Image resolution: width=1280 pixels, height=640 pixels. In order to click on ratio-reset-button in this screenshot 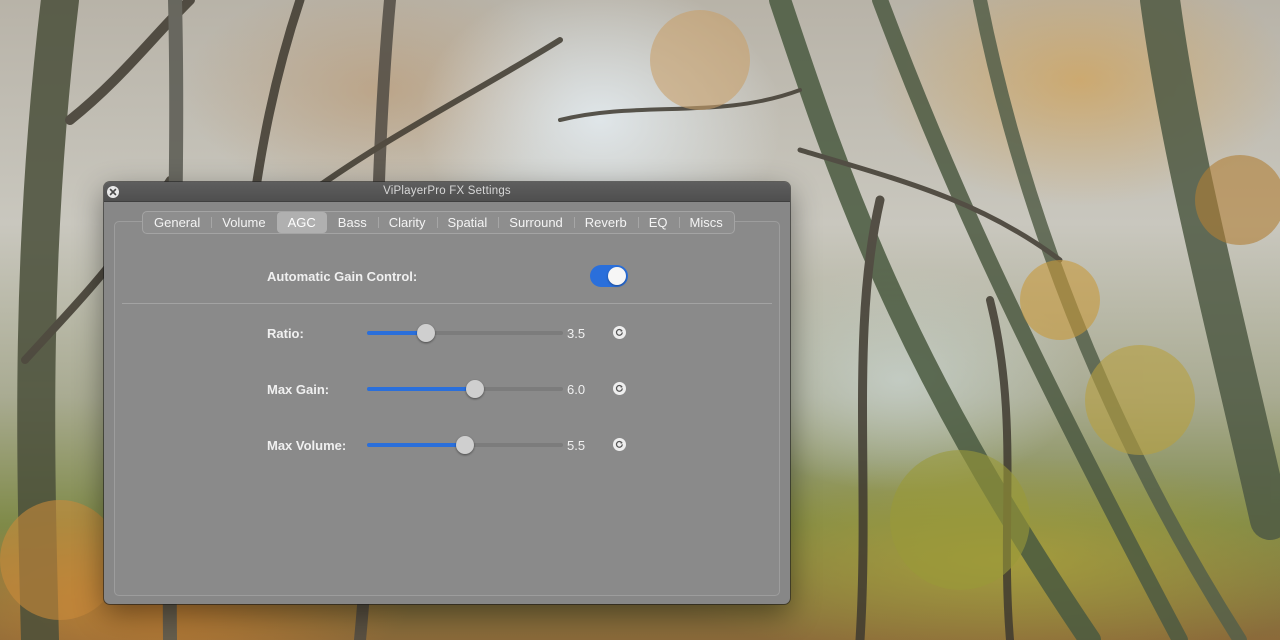, I will do `click(619, 332)`.